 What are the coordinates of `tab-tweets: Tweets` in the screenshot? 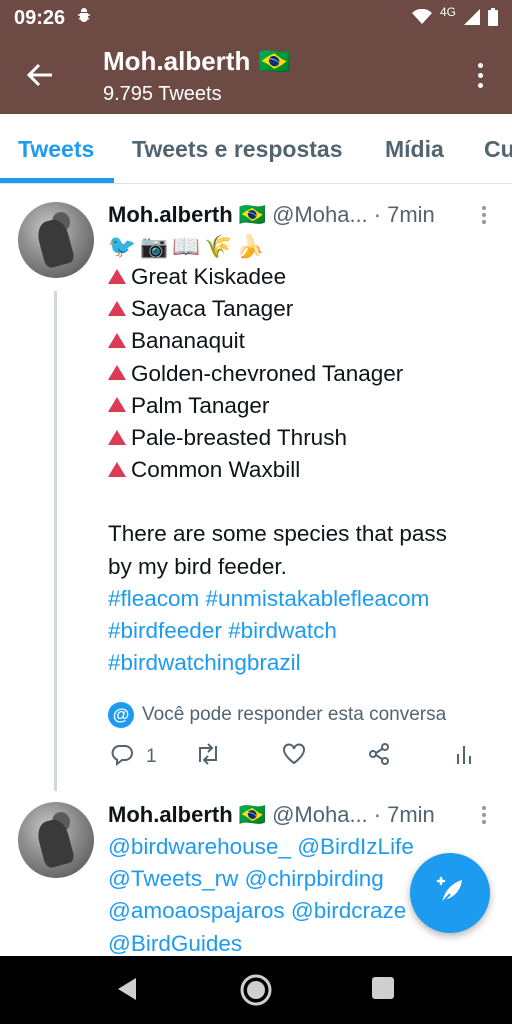 It's located at (56, 149).